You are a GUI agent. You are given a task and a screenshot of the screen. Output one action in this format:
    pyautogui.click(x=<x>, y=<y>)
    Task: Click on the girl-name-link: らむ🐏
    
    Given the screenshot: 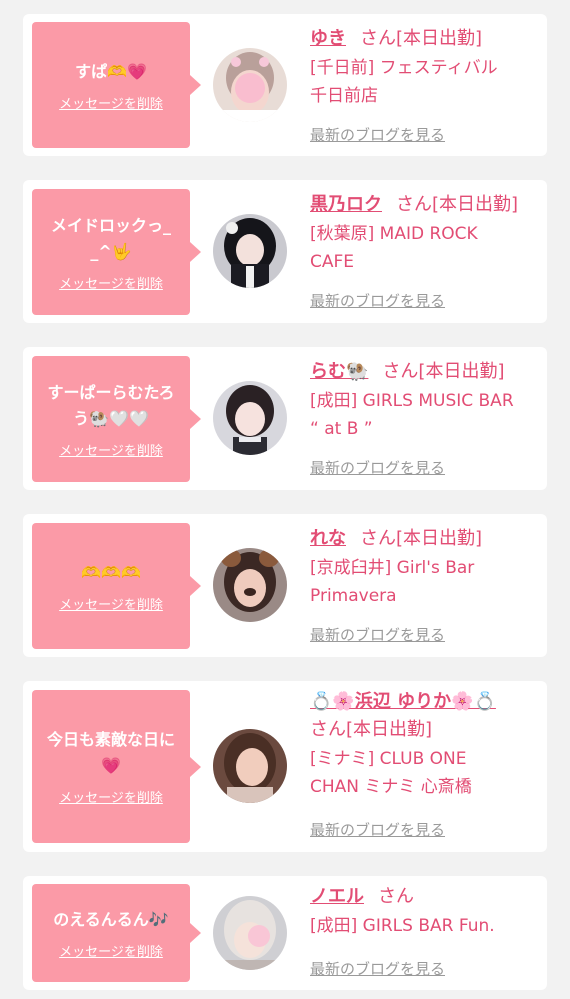 What is the action you would take?
    pyautogui.click(x=339, y=371)
    